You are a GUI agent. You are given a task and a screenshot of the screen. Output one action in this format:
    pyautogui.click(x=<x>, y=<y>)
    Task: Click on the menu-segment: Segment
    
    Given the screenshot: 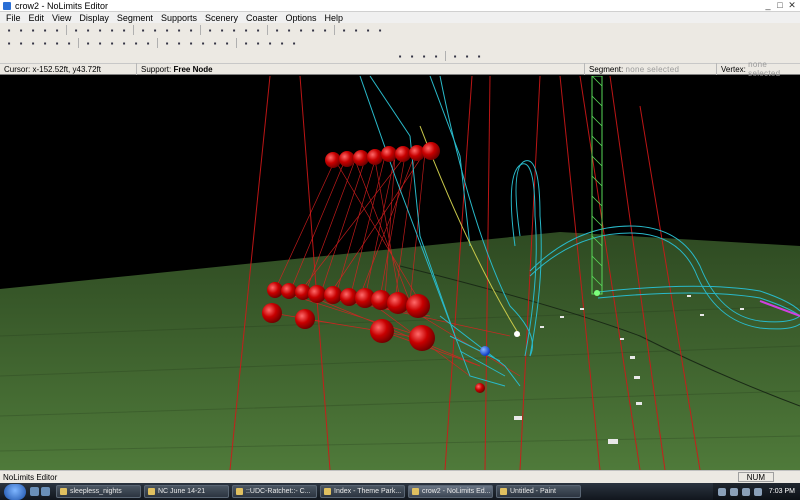 What is the action you would take?
    pyautogui.click(x=135, y=18)
    